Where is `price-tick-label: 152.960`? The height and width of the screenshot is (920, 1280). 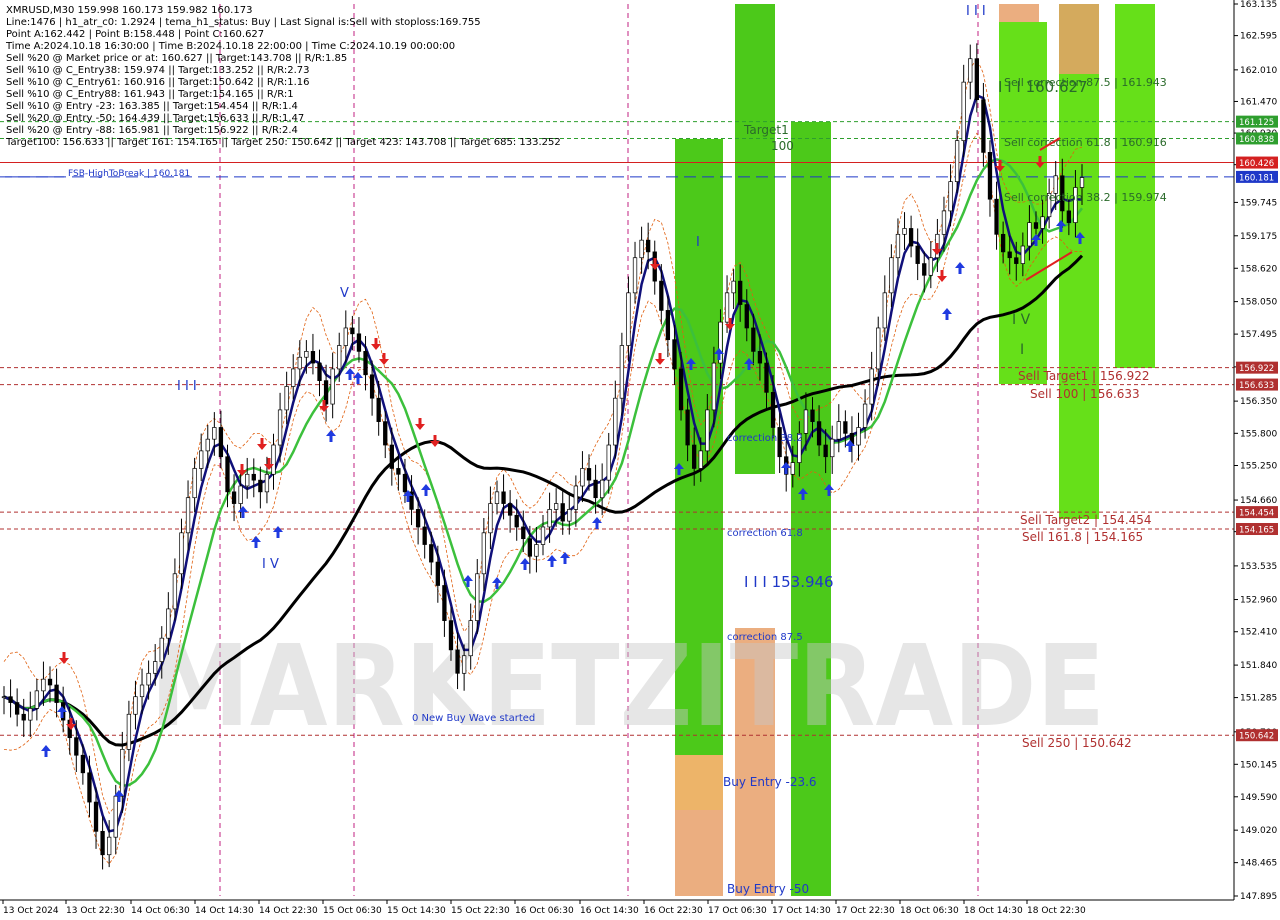 price-tick-label: 152.960 is located at coordinates (1258, 601).